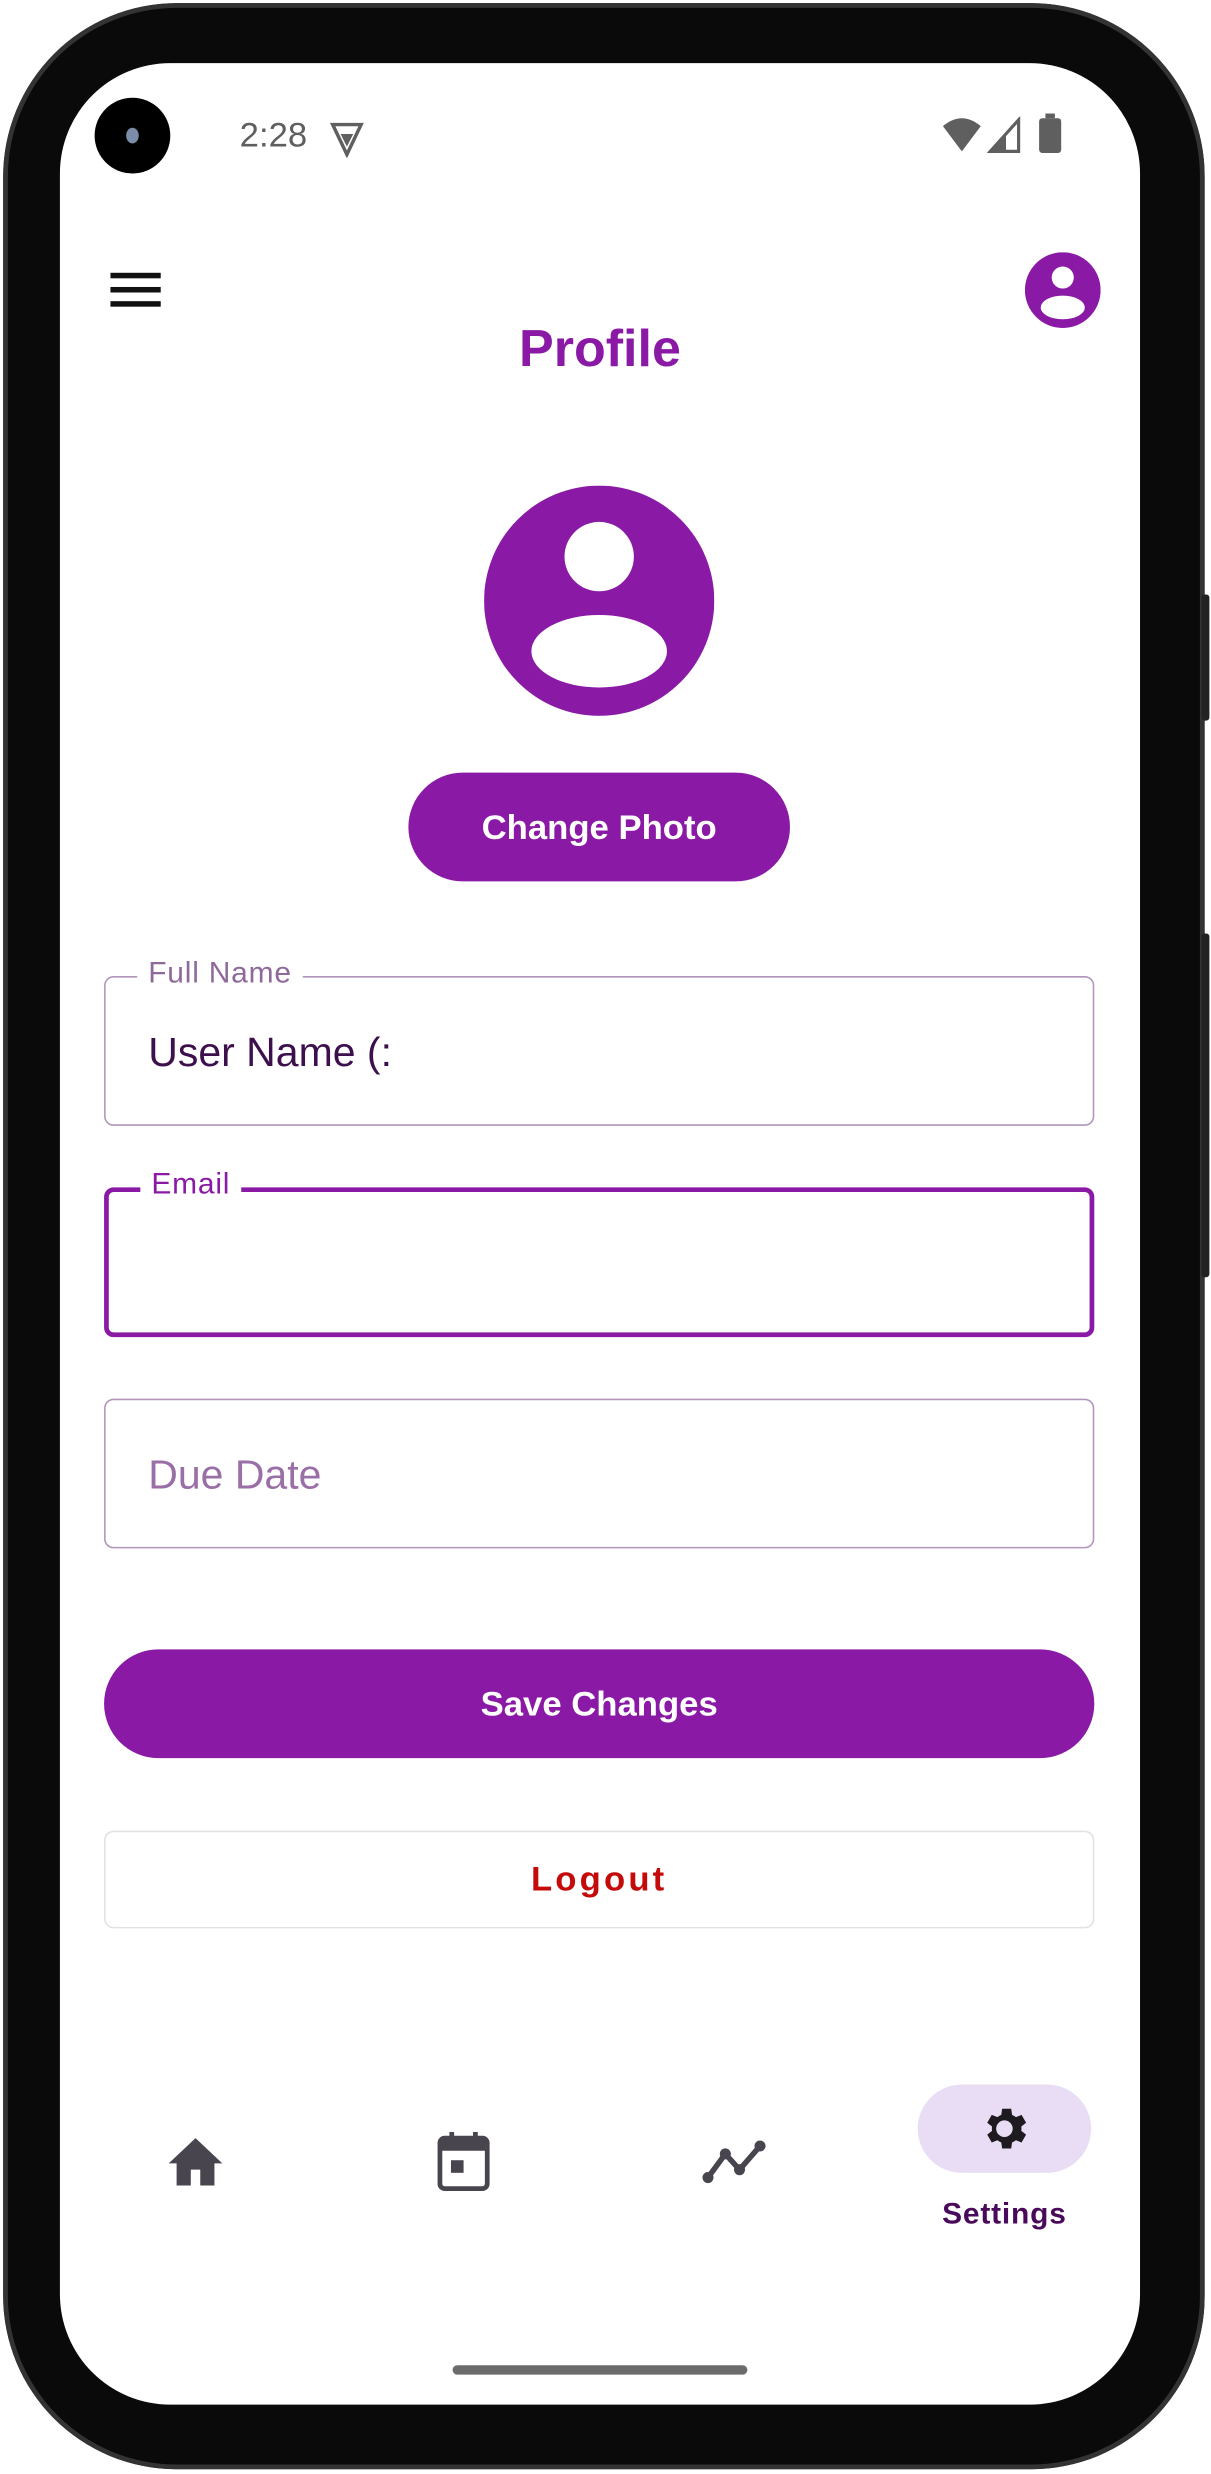 The image size is (1211, 2474). I want to click on settings-nav-label: Settings, so click(1005, 2215).